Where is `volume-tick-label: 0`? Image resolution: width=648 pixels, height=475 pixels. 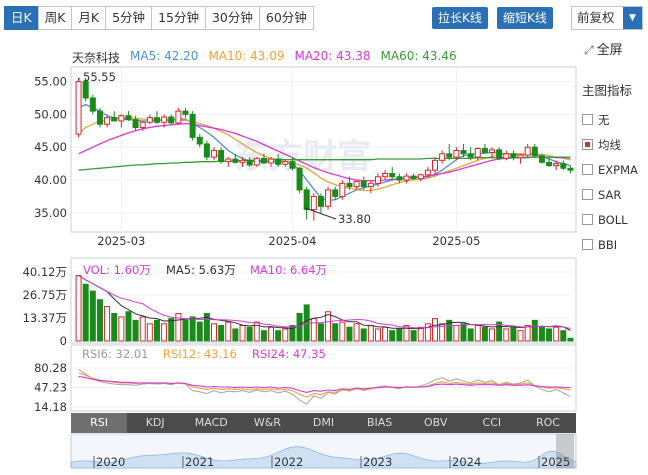
volume-tick-label: 0 is located at coordinates (63, 341).